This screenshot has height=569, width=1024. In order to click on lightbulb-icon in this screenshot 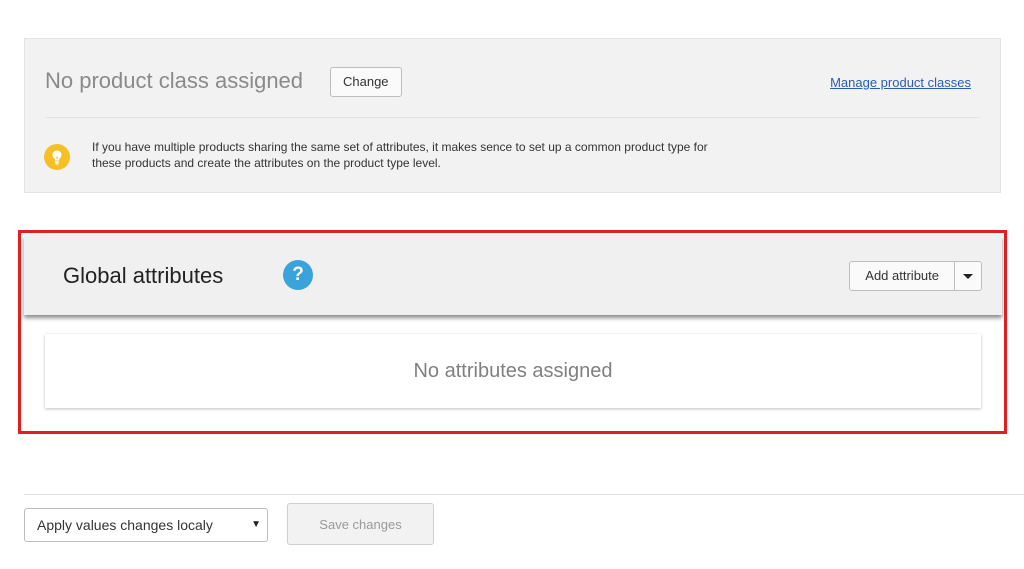, I will do `click(57, 157)`.